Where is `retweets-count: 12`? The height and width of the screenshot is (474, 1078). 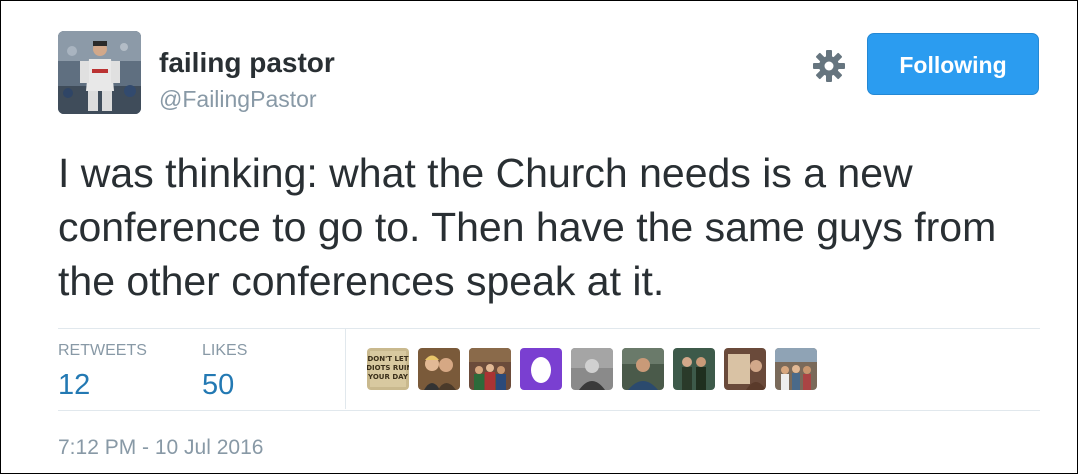 retweets-count: 12 is located at coordinates (74, 385).